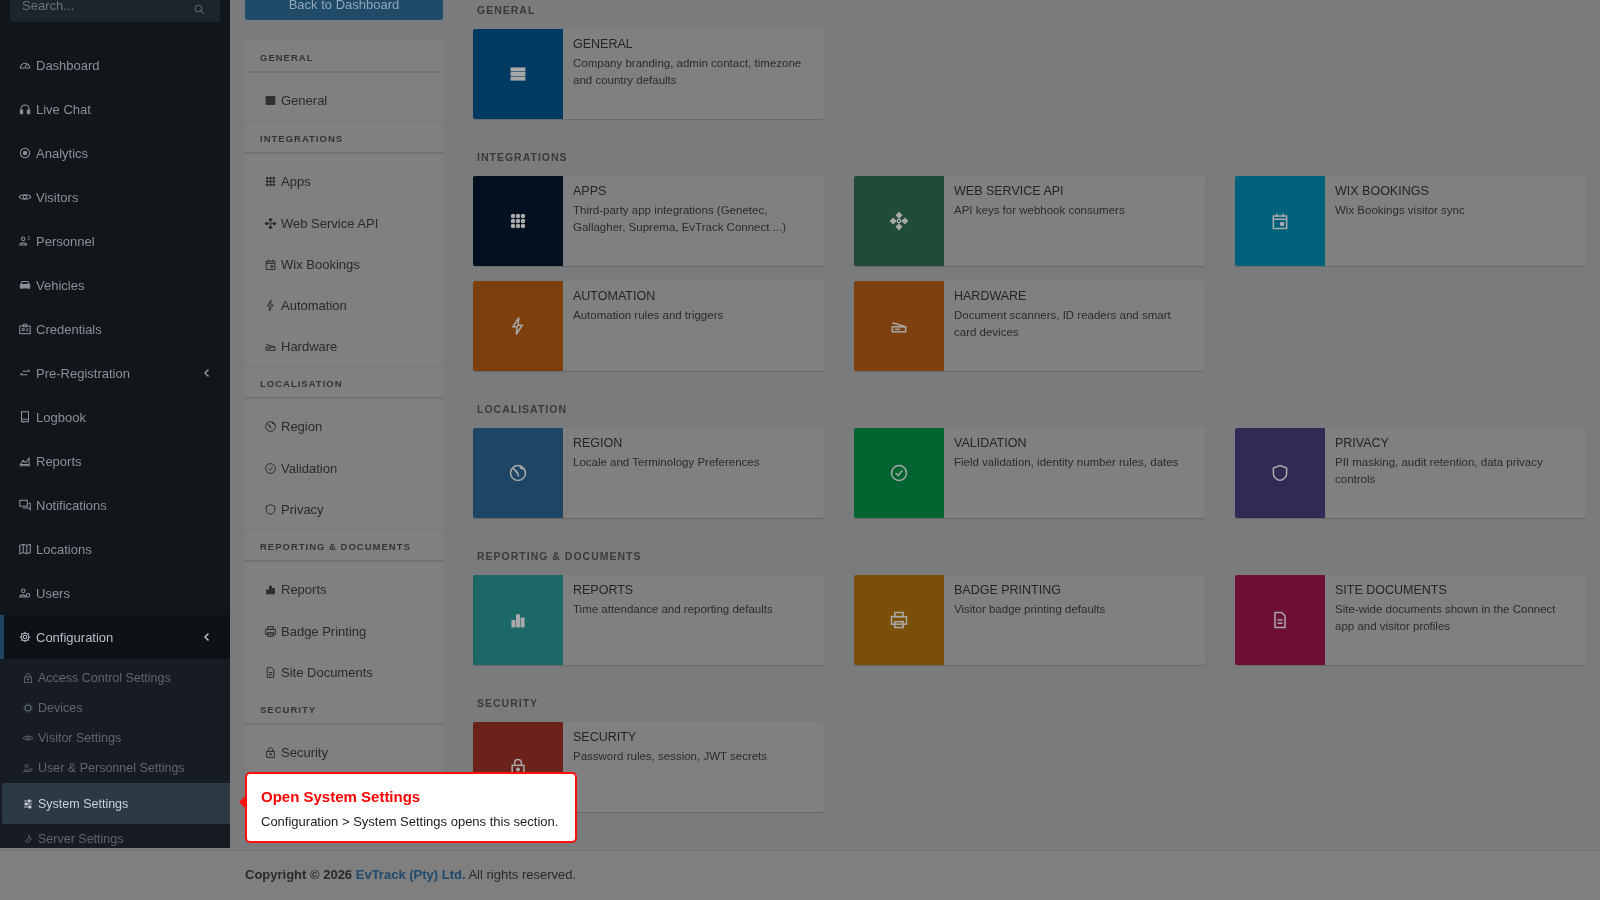 This screenshot has width=1600, height=900. I want to click on settings-card: WEB SERVICE API API keys for webhook consumers, so click(1029, 221).